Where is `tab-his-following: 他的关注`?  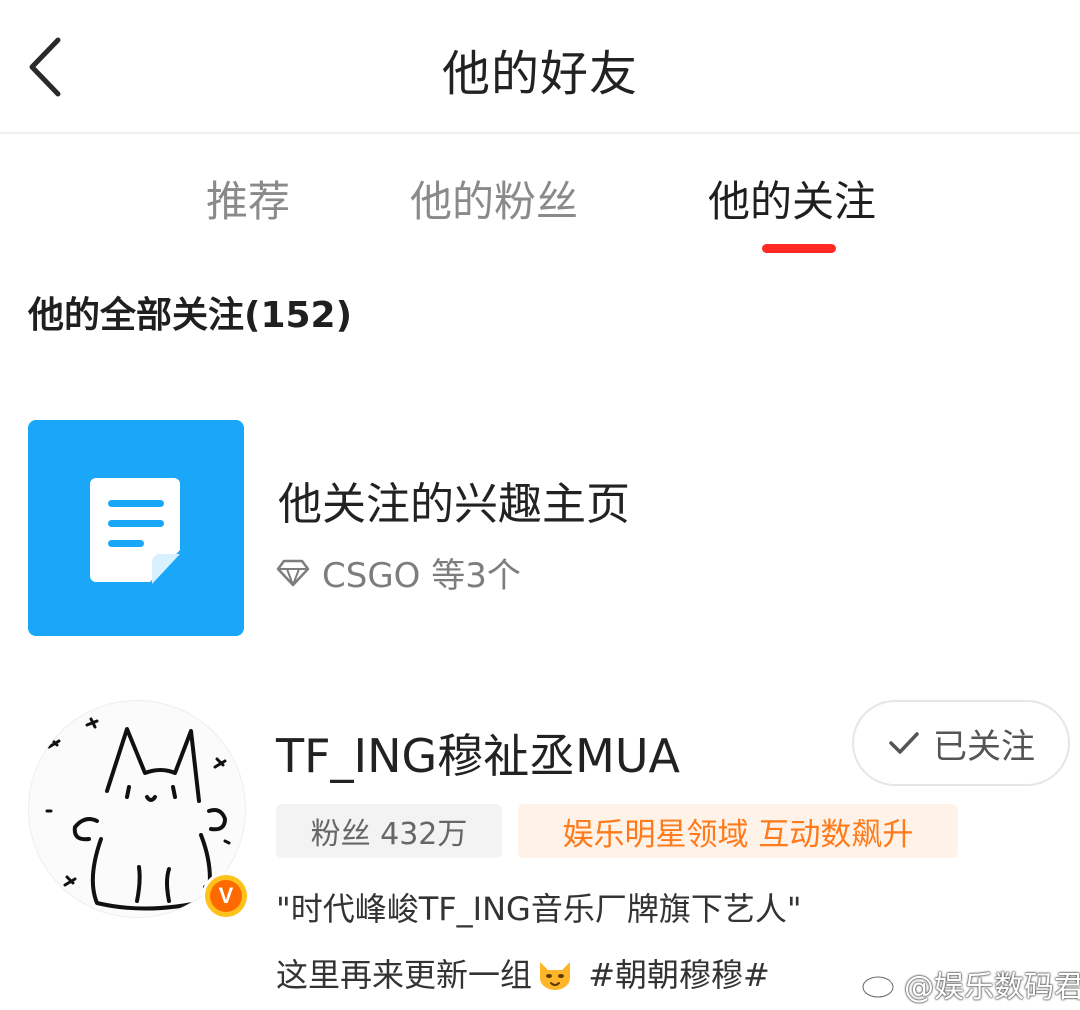 tab-his-following: 他的关注 is located at coordinates (792, 198).